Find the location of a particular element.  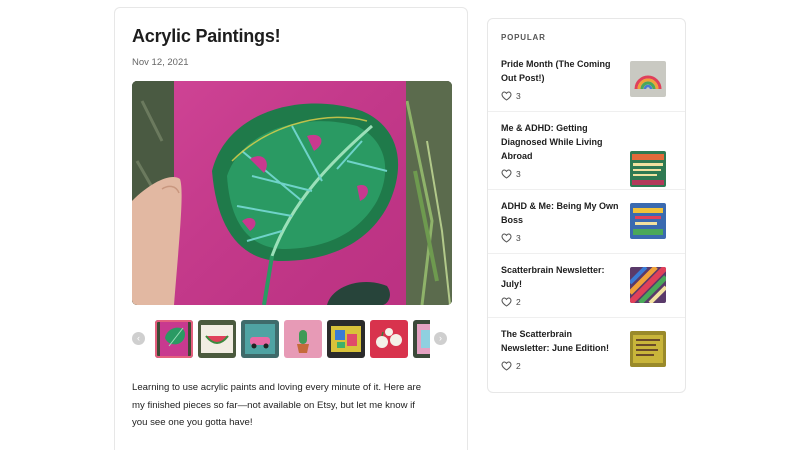

popular-post-item: Scatterbrain Newsletter: July! 2 is located at coordinates (586, 285).